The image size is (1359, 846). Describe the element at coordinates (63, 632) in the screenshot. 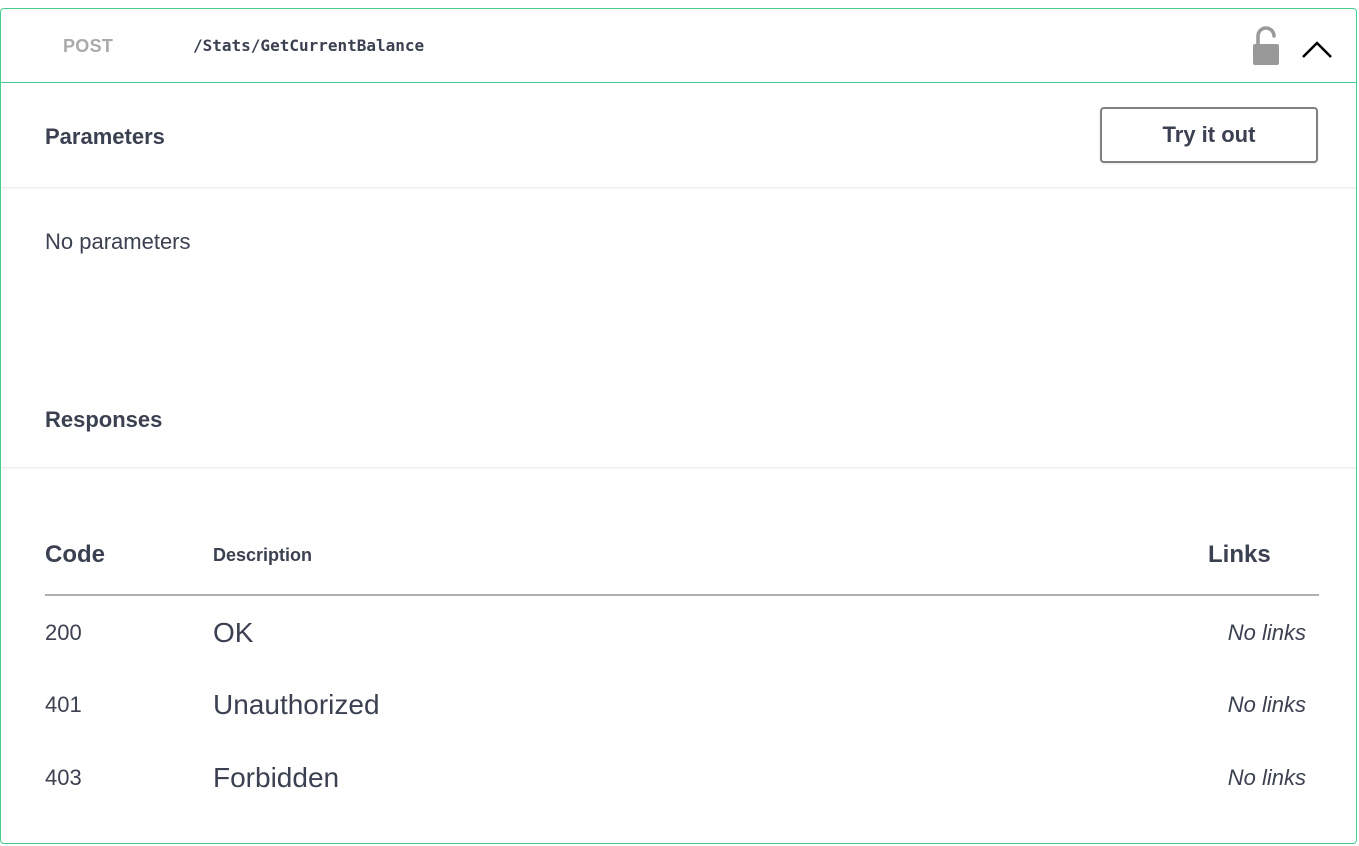

I see `response-code: 200` at that location.